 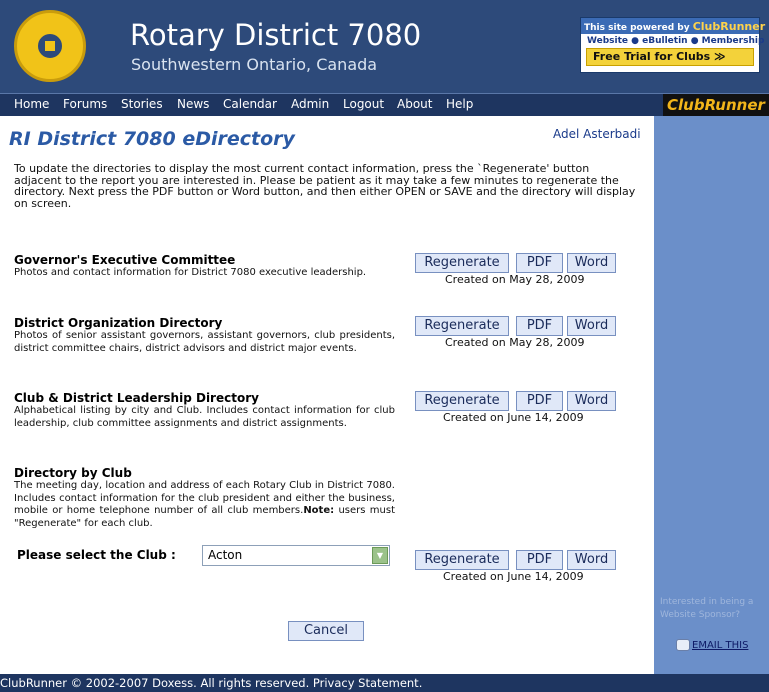 I want to click on user-name: Adel Asterbadi, so click(x=597, y=134).